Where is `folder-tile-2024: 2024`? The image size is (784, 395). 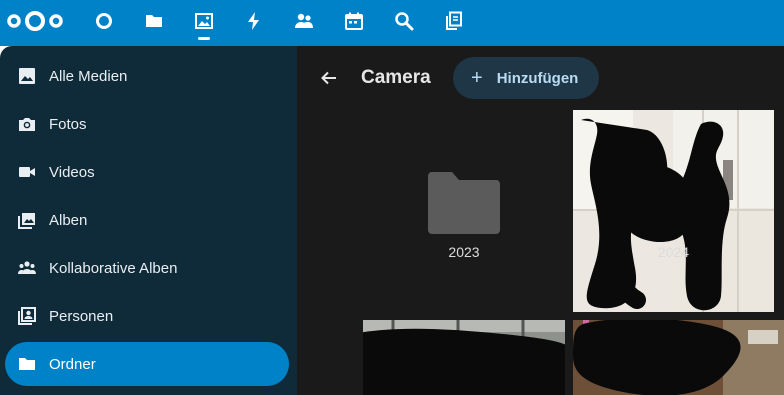
folder-tile-2024: 2024 is located at coordinates (673, 211).